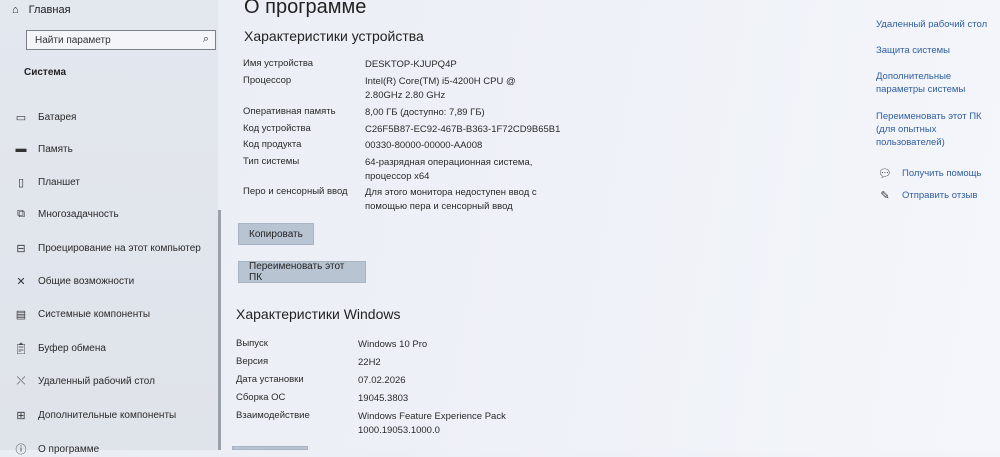 The width and height of the screenshot is (1000, 457). What do you see at coordinates (885, 196) in the screenshot?
I see `feedback-icon: ✎` at bounding box center [885, 196].